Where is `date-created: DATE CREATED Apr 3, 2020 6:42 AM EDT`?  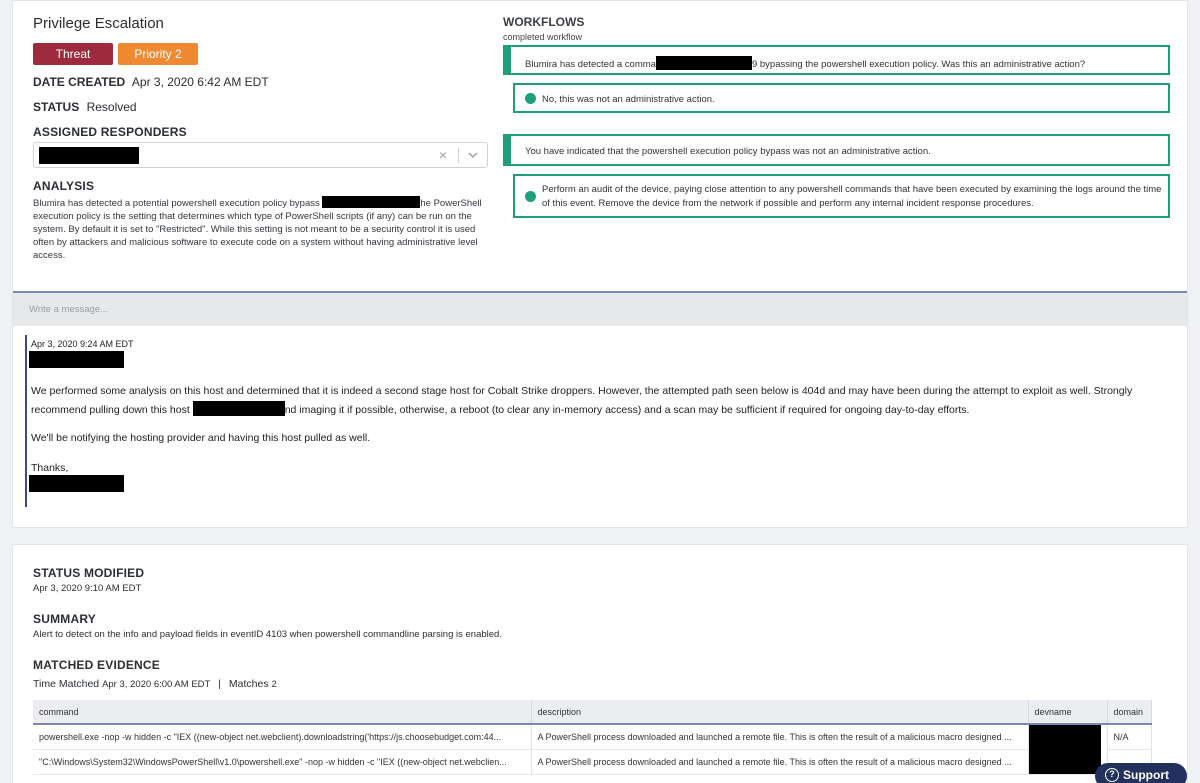
date-created: DATE CREATED Apr 3, 2020 6:42 AM EDT is located at coordinates (151, 82).